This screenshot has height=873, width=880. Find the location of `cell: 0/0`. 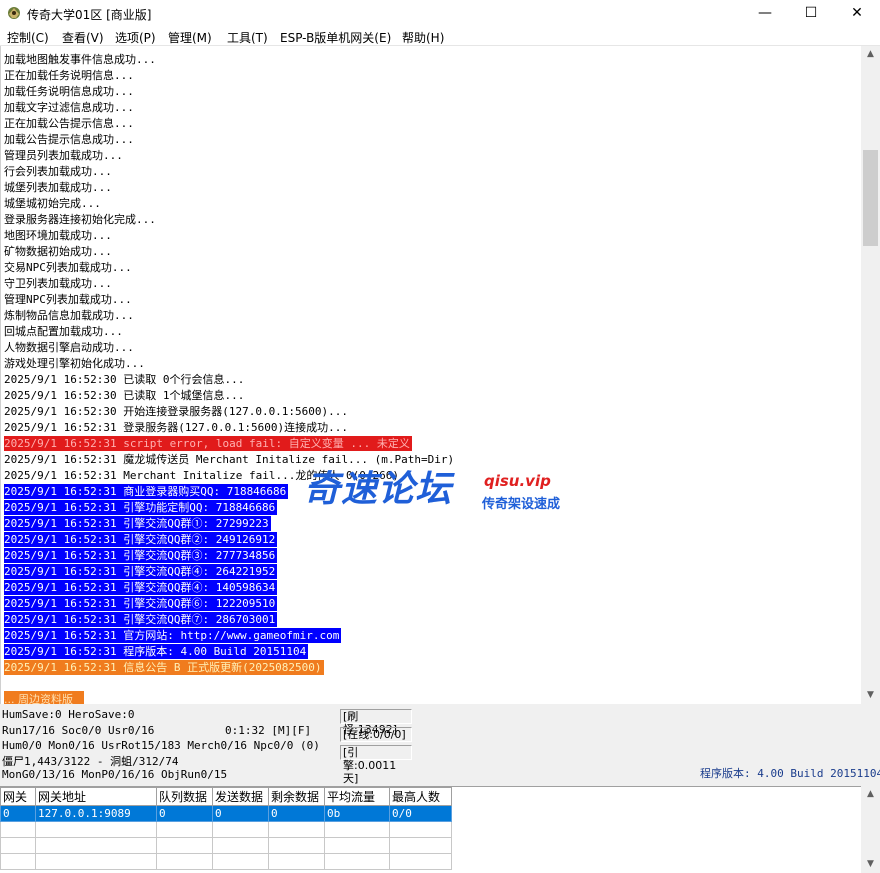

cell: 0/0 is located at coordinates (420, 813).